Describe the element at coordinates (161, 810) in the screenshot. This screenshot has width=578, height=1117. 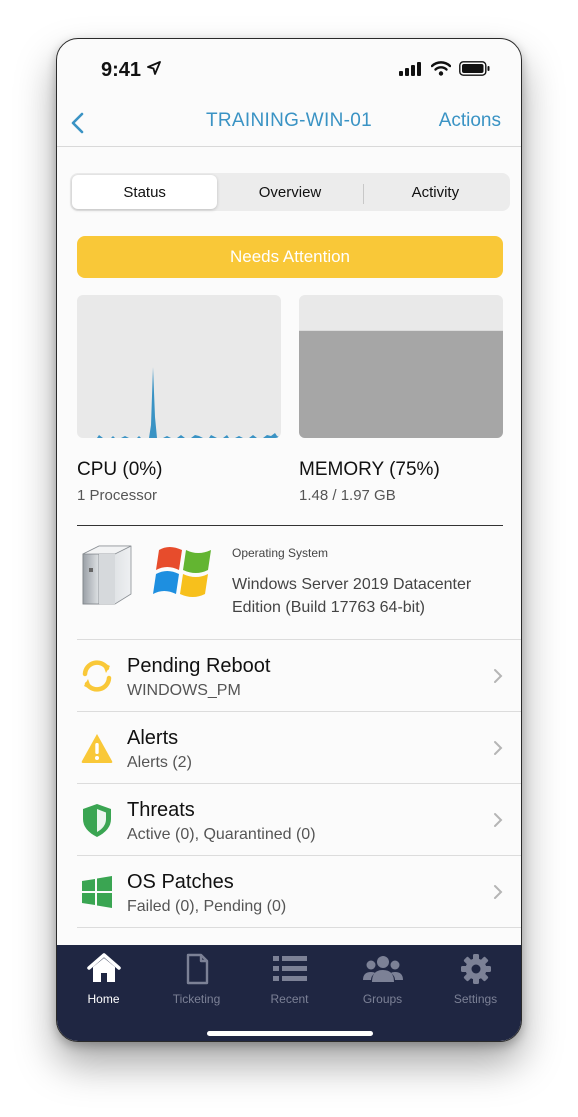
I see `list-item-title: Threats` at that location.